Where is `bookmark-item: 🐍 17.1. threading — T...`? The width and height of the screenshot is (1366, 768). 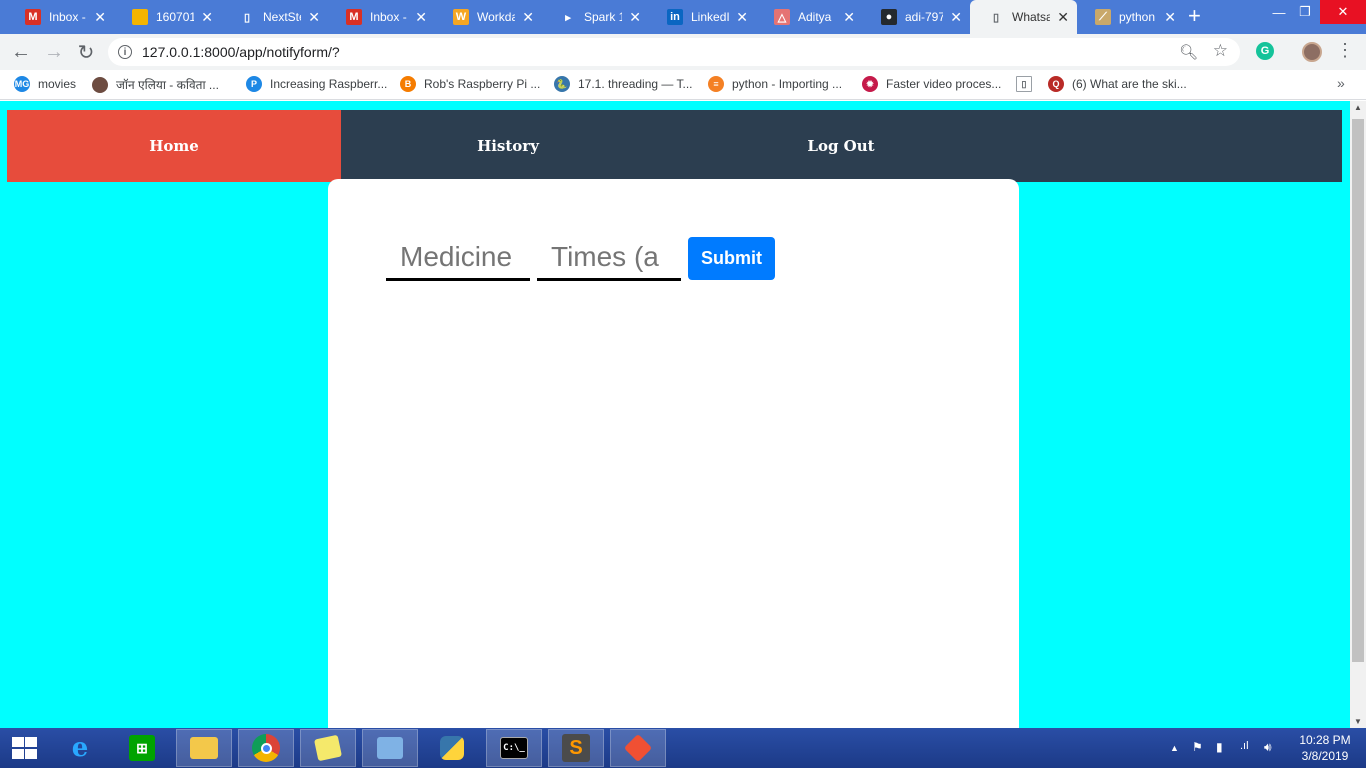
bookmark-item: 🐍 17.1. threading — T... is located at coordinates (623, 84).